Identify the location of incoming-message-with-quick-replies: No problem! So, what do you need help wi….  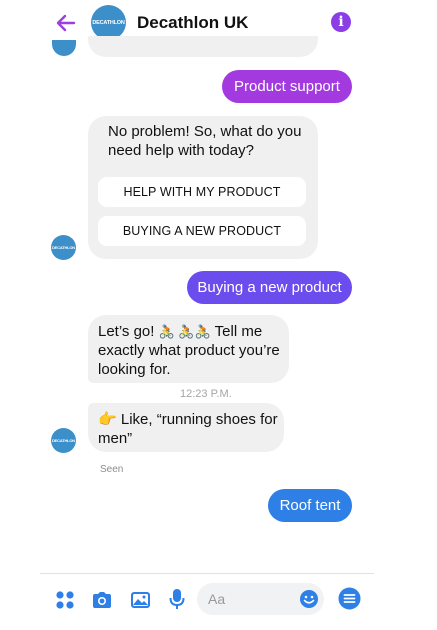
(203, 187).